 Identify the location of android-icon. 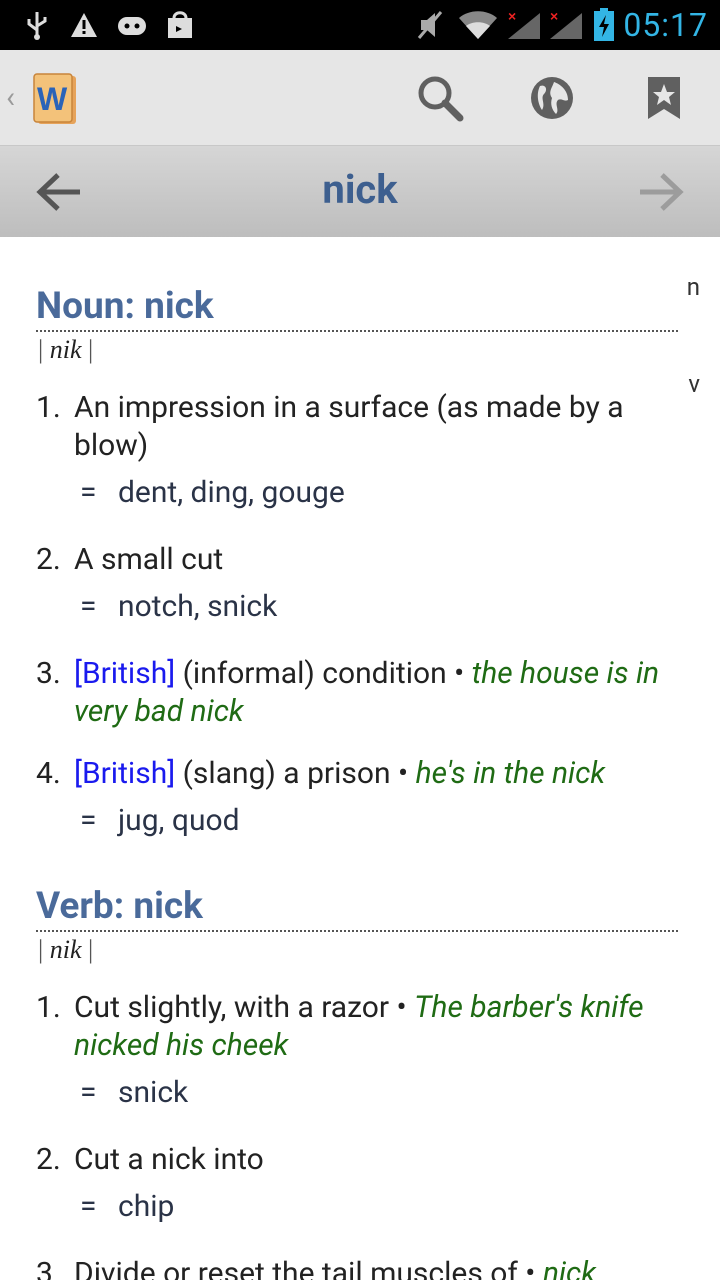
(132, 25).